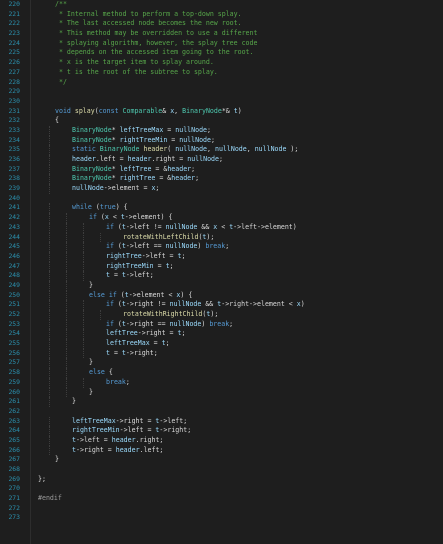  I want to click on code-token: const, so click(110, 110).